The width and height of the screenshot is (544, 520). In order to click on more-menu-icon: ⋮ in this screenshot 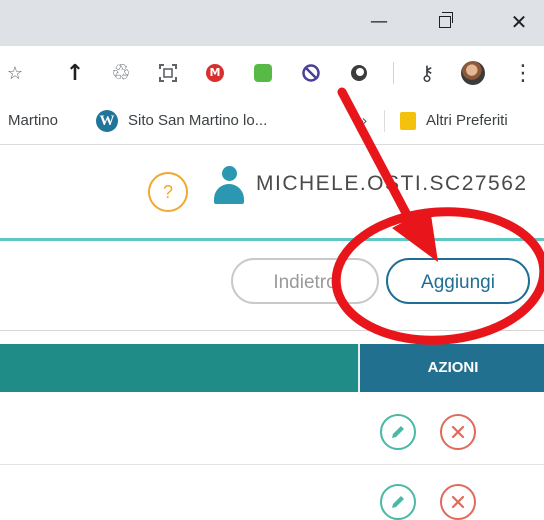, I will do `click(523, 73)`.